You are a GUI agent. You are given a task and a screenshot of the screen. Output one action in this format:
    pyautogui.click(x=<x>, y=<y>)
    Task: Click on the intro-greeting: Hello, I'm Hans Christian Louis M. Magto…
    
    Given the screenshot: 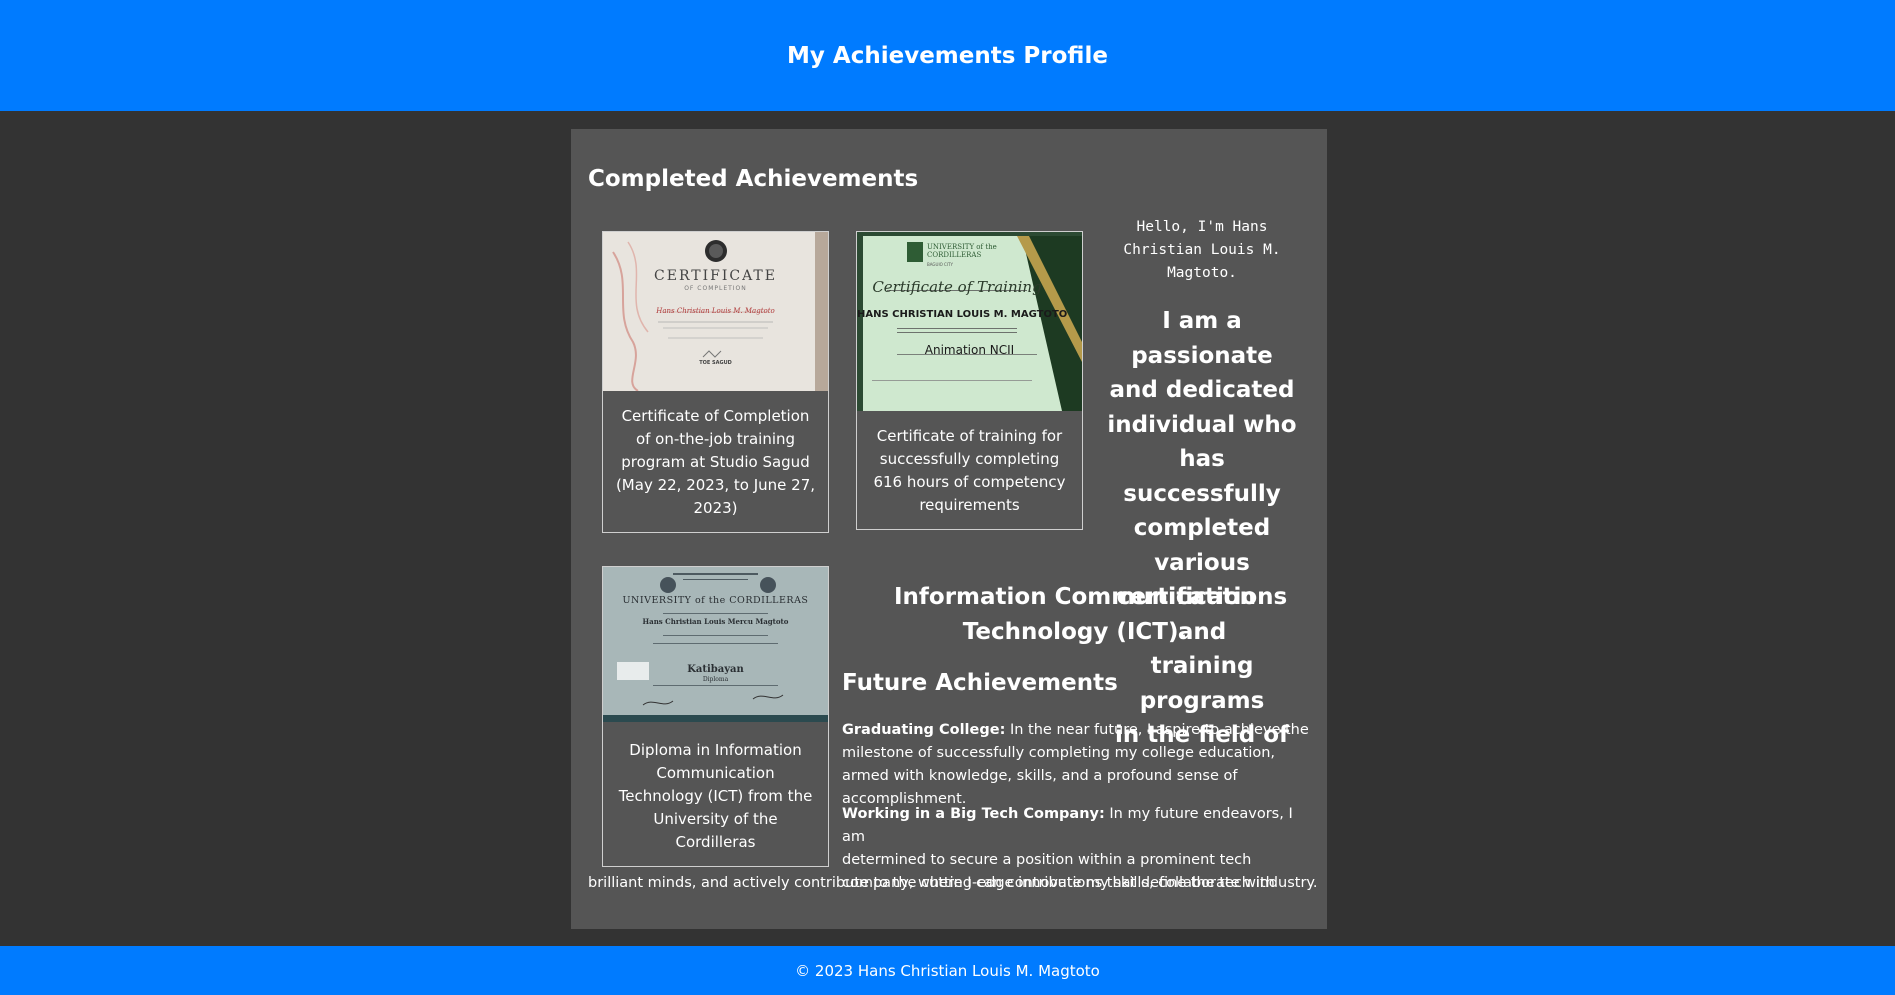 What is the action you would take?
    pyautogui.click(x=1202, y=250)
    